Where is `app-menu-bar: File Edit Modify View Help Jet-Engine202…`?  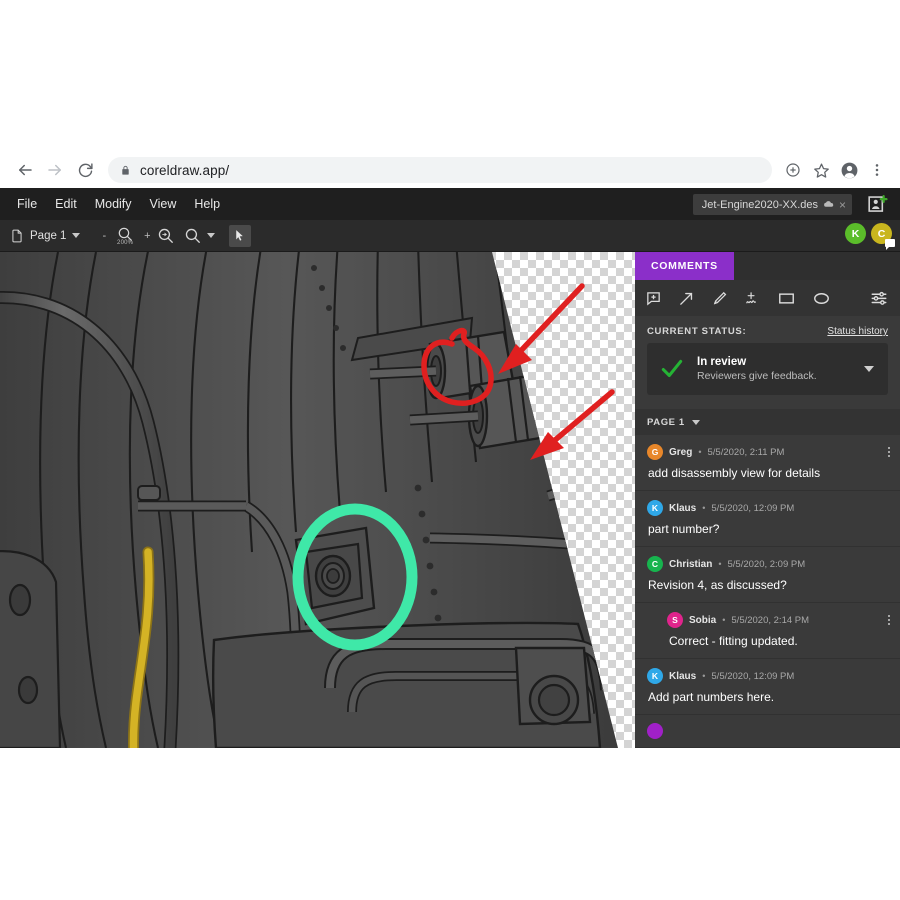 app-menu-bar: File Edit Modify View Help Jet-Engine202… is located at coordinates (450, 204).